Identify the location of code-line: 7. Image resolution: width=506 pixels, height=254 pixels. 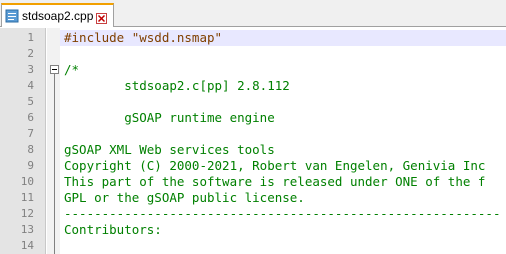
(253, 134).